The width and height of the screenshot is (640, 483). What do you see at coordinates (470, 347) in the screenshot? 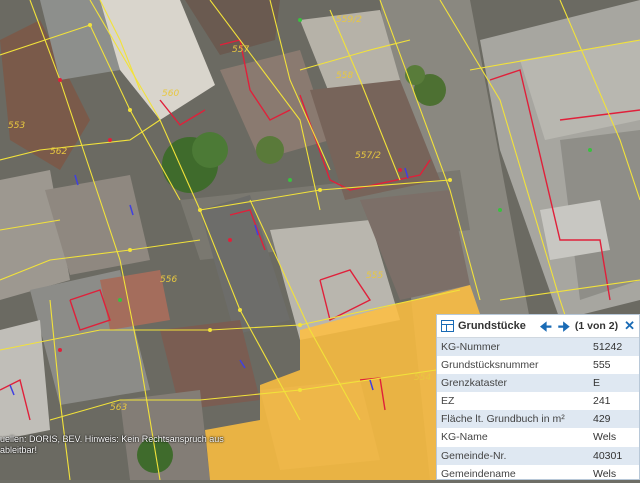
I see `attribute-key: KG-Nummer` at bounding box center [470, 347].